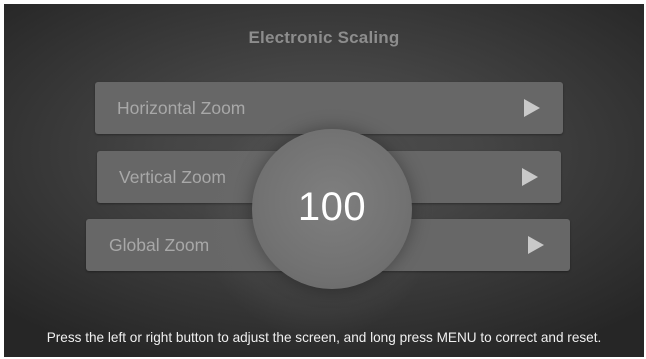 Image resolution: width=646 pixels, height=359 pixels. I want to click on menu-item-label: Global Zoom, so click(159, 245).